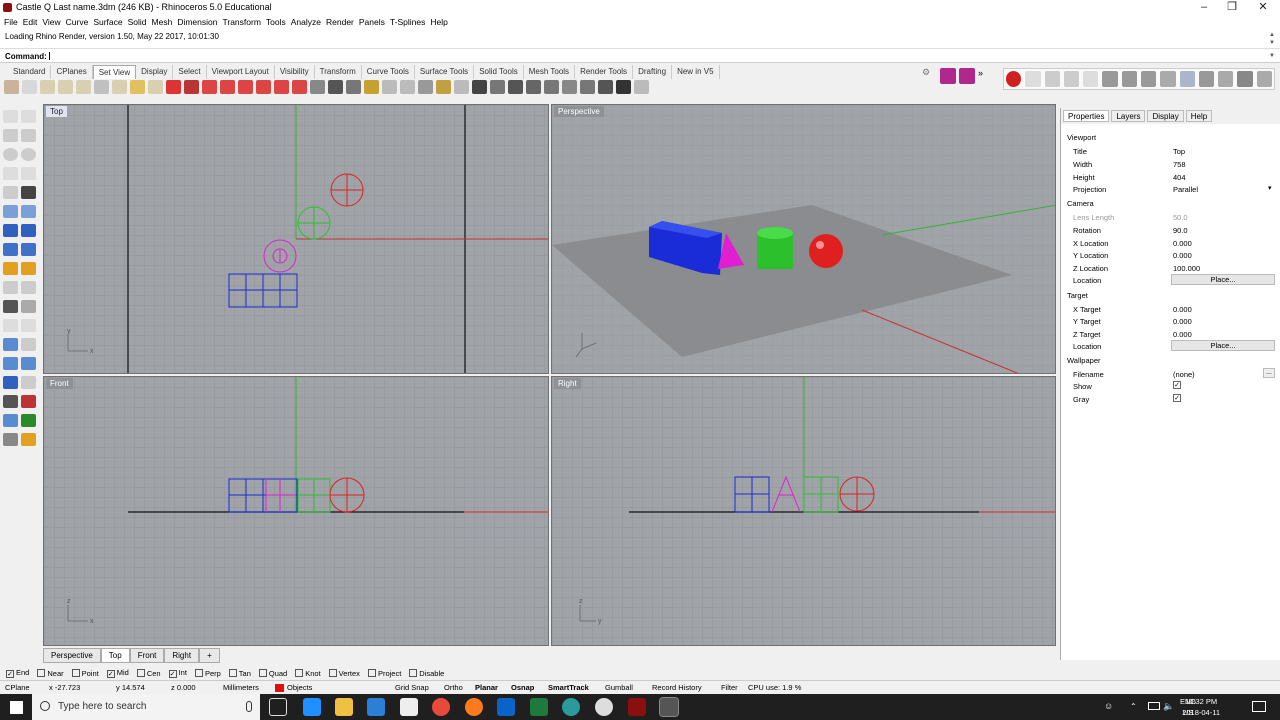  What do you see at coordinates (376, 707) in the screenshot?
I see `store-icon` at bounding box center [376, 707].